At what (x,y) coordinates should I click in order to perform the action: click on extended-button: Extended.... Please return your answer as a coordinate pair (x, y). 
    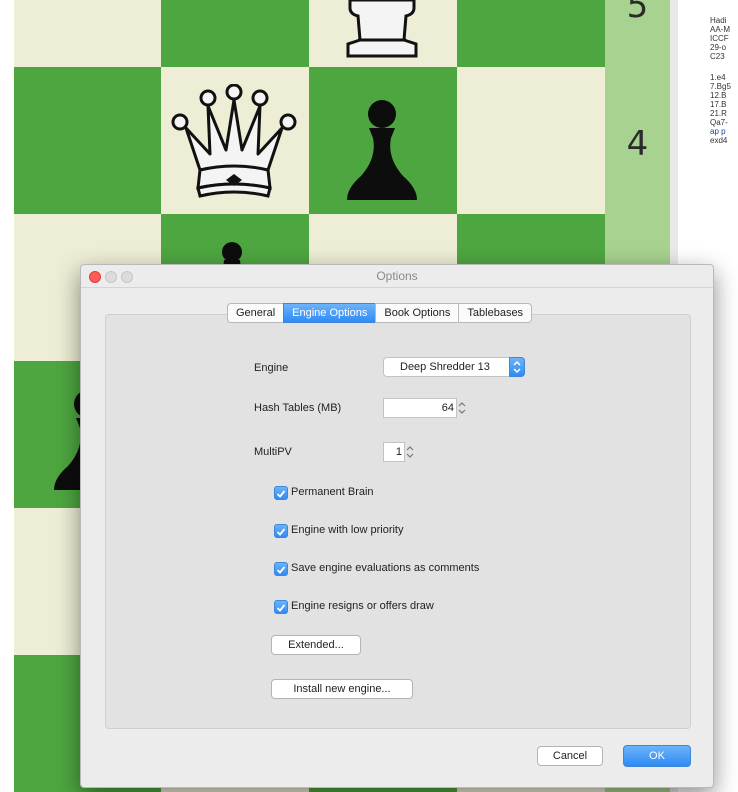
    Looking at the image, I should click on (316, 645).